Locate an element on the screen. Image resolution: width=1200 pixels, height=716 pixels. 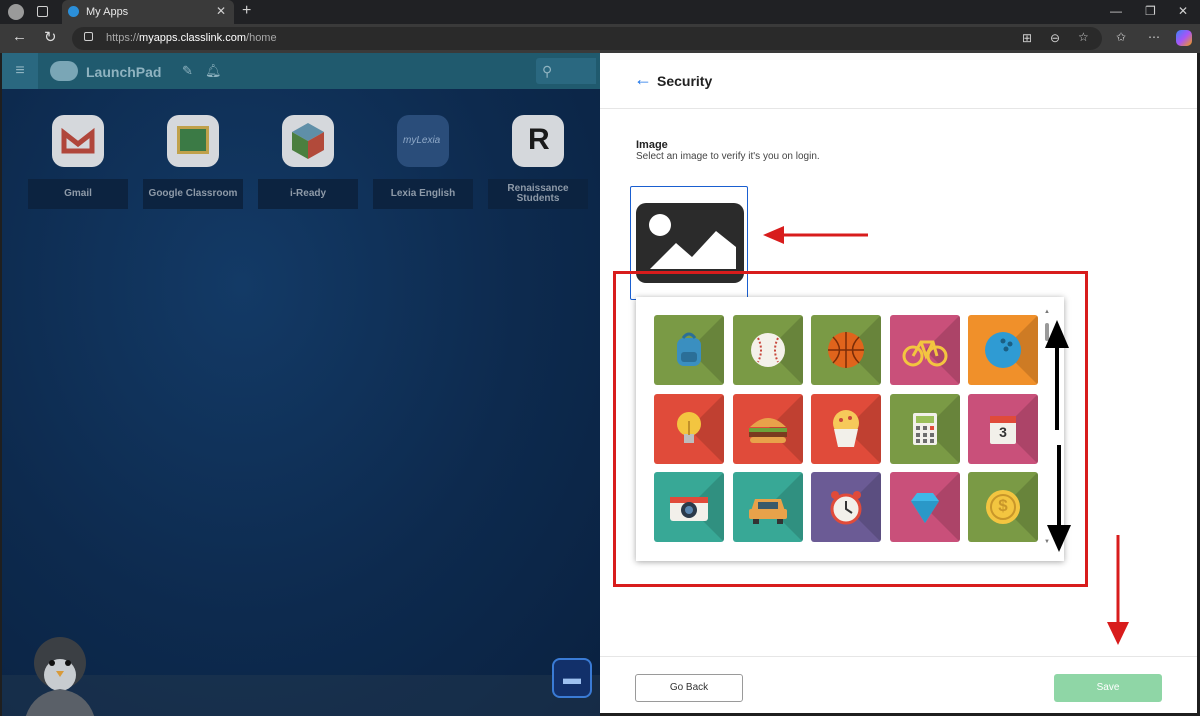
scroll-hint-arrow-down is located at coordinates (1059, 498).